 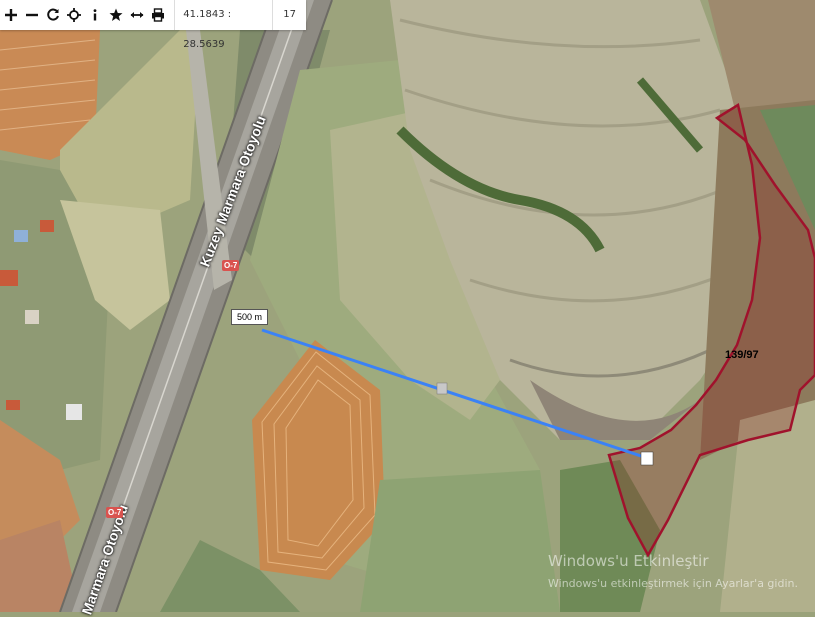 What do you see at coordinates (628, 561) in the screenshot?
I see `activation-watermark-title: Windows'u Etkinleştir` at bounding box center [628, 561].